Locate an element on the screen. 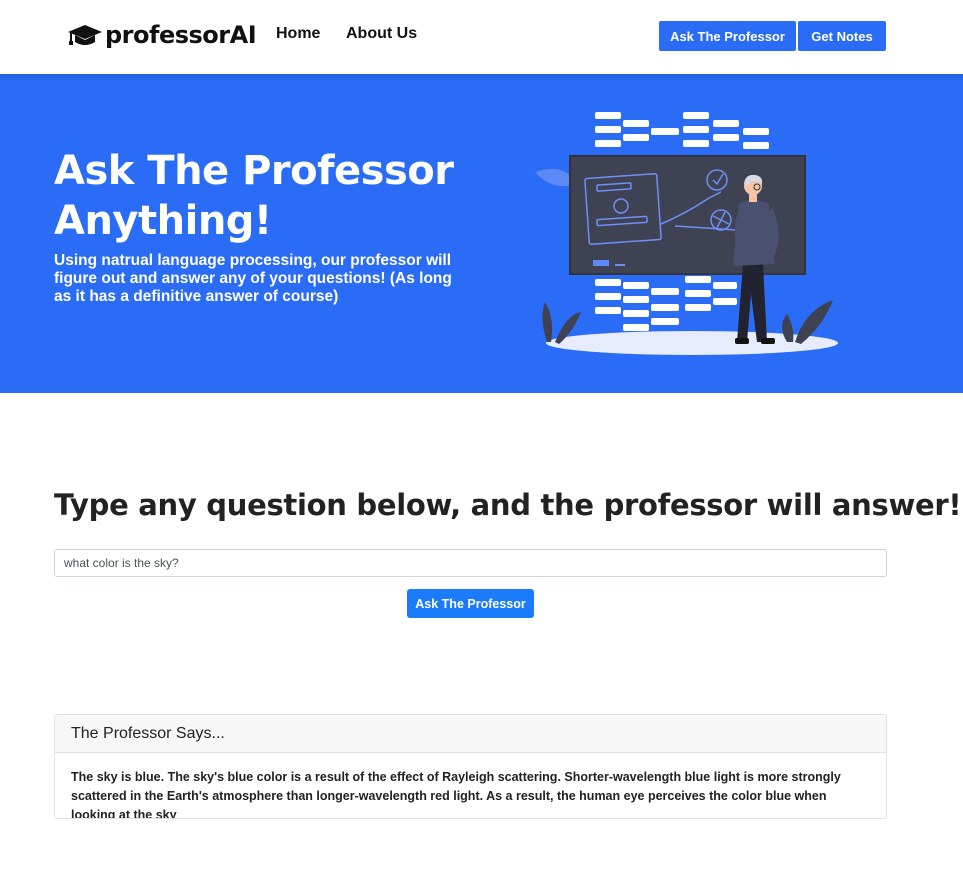 The width and height of the screenshot is (963, 887). nav-link-home: Home is located at coordinates (298, 34).